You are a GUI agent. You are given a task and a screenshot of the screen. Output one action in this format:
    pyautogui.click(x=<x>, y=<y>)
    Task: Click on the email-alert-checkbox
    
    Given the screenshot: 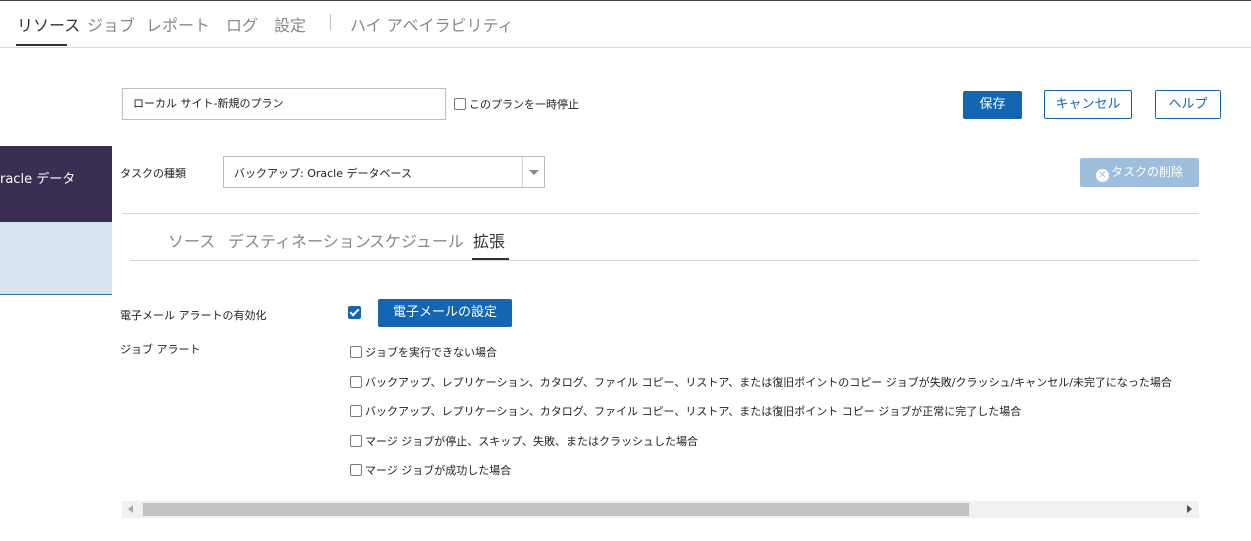 What is the action you would take?
    pyautogui.click(x=354, y=312)
    